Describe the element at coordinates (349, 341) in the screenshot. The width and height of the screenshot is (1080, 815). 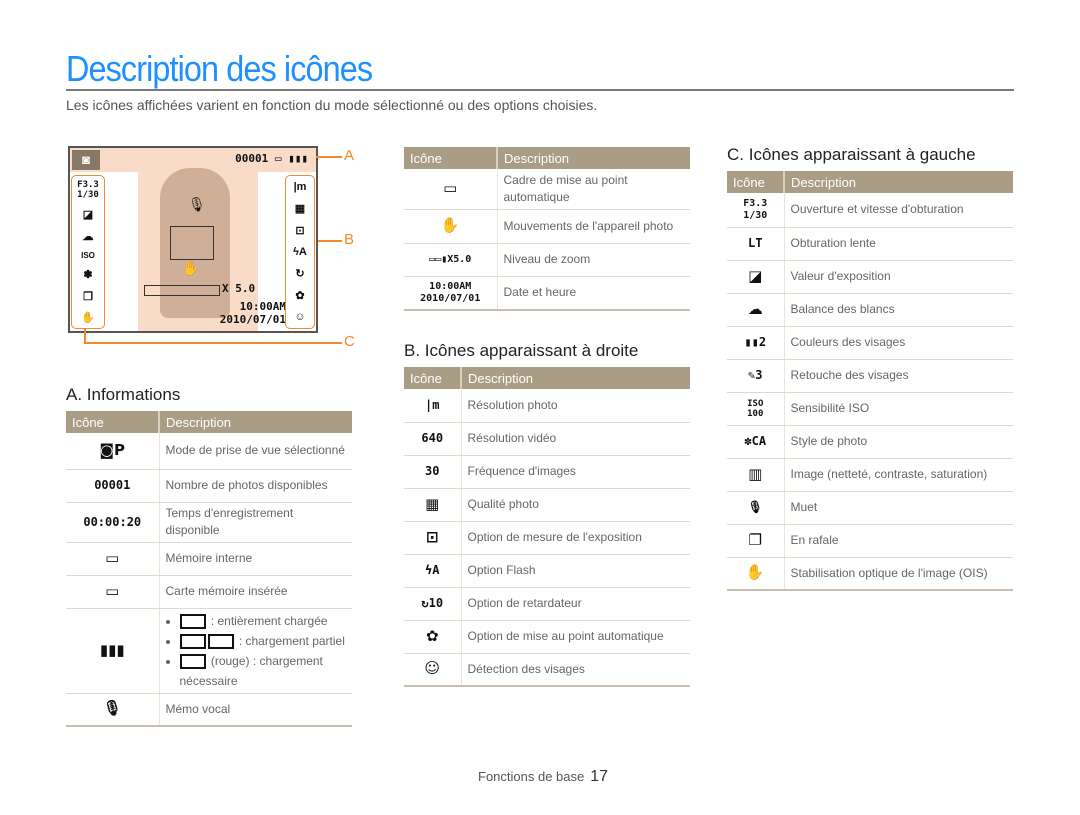
I see `callout-c-label: C` at that location.